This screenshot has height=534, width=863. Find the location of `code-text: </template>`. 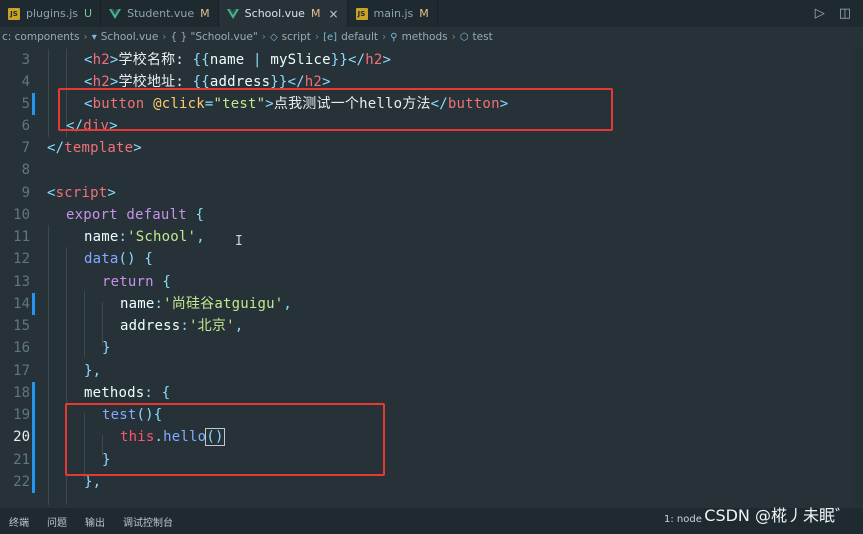

code-text: </template> is located at coordinates (94, 148).